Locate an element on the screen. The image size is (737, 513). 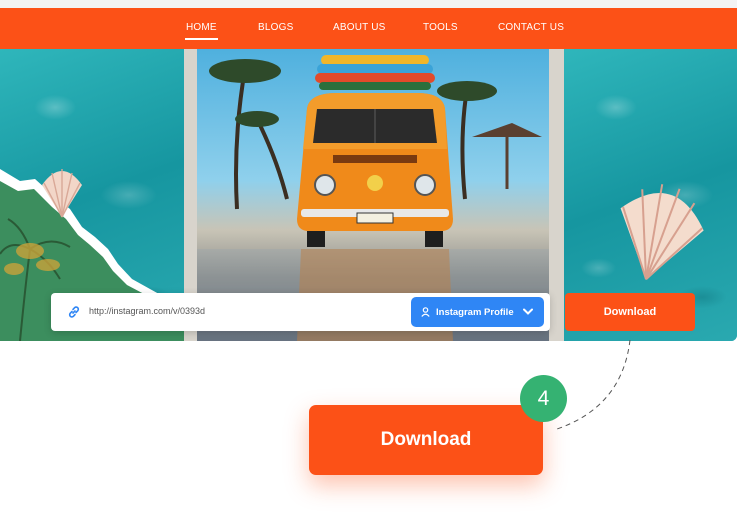
main-navbar: HOME BLOGS ABOUT US TOOLS CONTACT US is located at coordinates (368, 28).